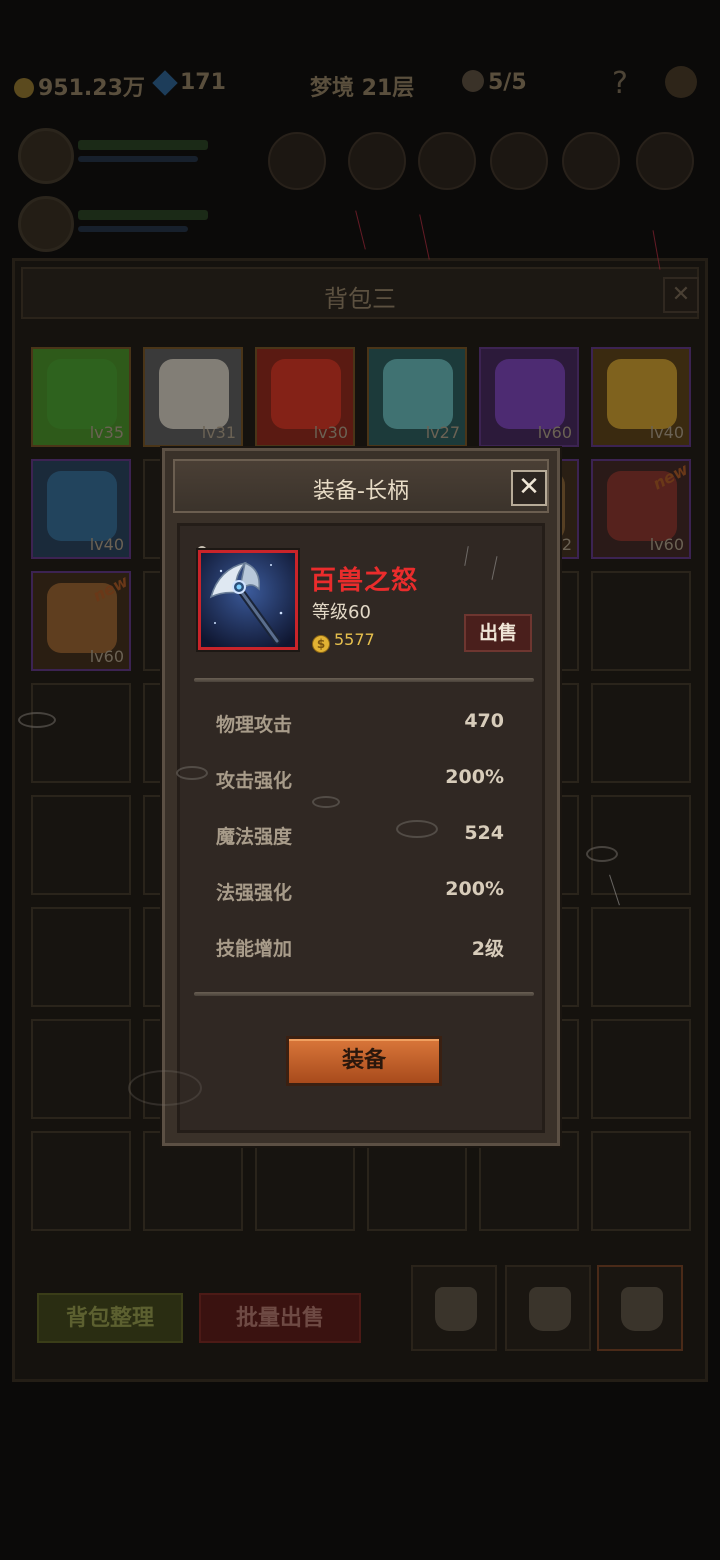  I want to click on stat-name: 法强强化, so click(254, 893).